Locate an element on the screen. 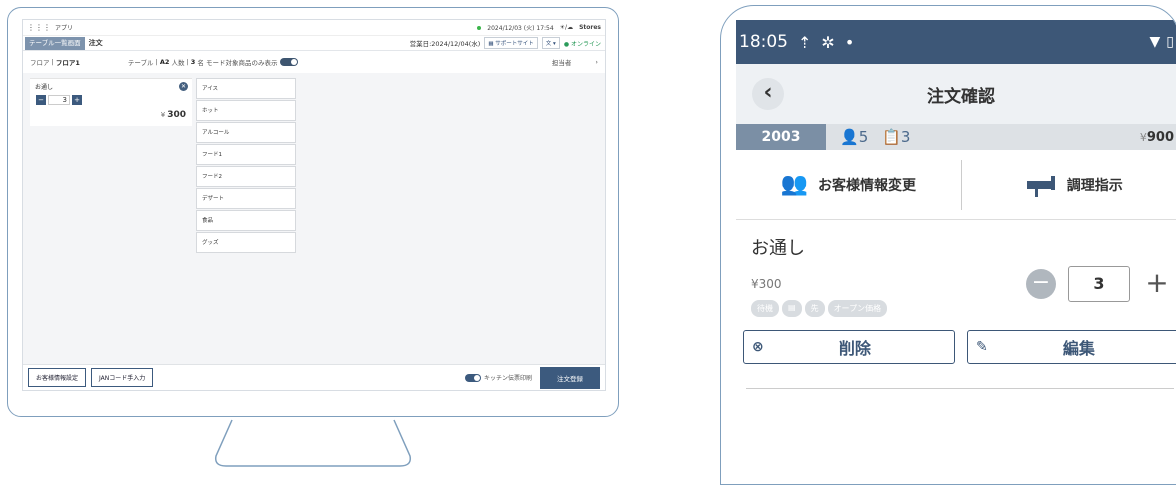 This screenshot has width=1176, height=485. kitchen-counter-icon is located at coordinates (1041, 185).